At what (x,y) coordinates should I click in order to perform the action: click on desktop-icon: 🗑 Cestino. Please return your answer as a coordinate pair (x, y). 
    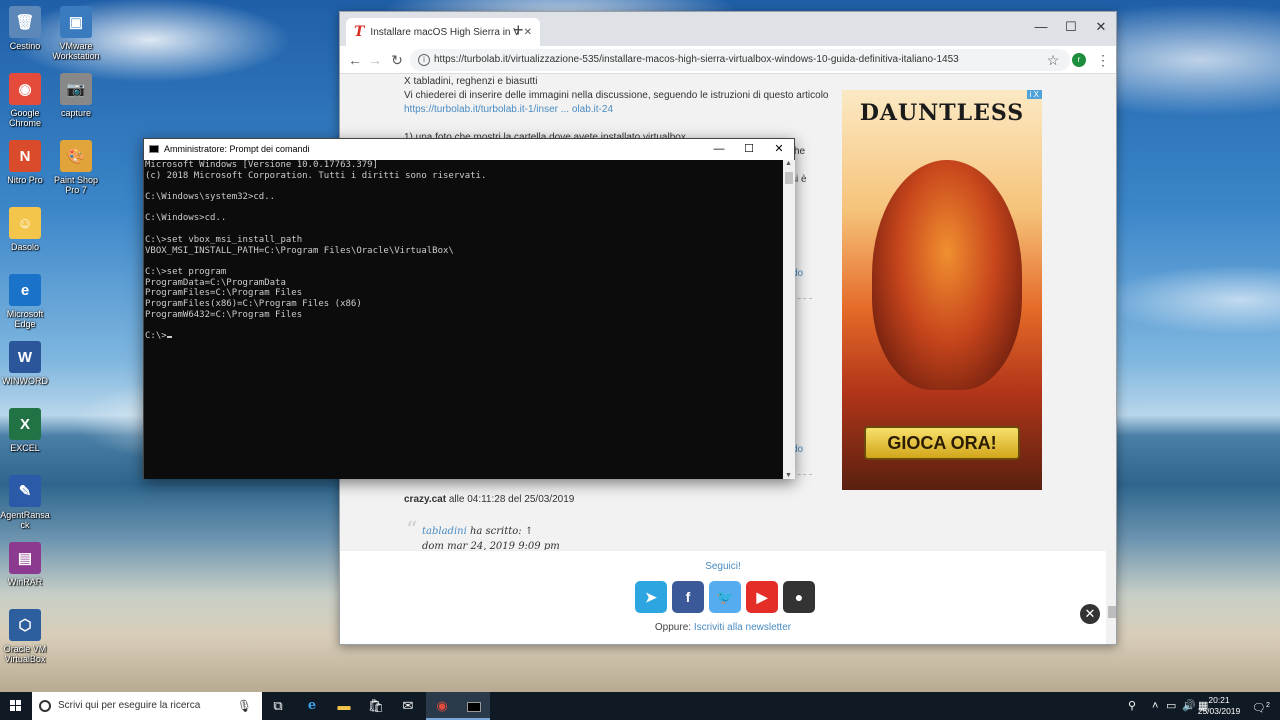
    Looking at the image, I should click on (25, 28).